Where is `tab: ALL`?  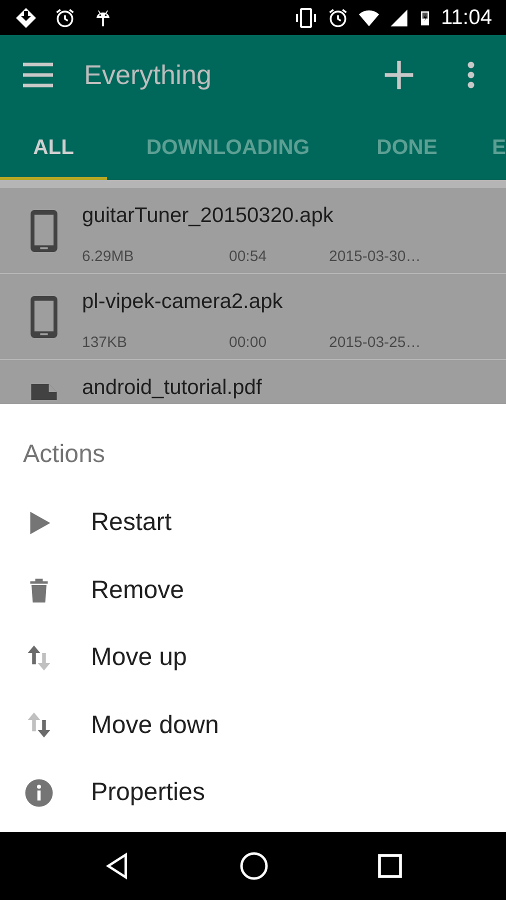
tab: ALL is located at coordinates (53, 147).